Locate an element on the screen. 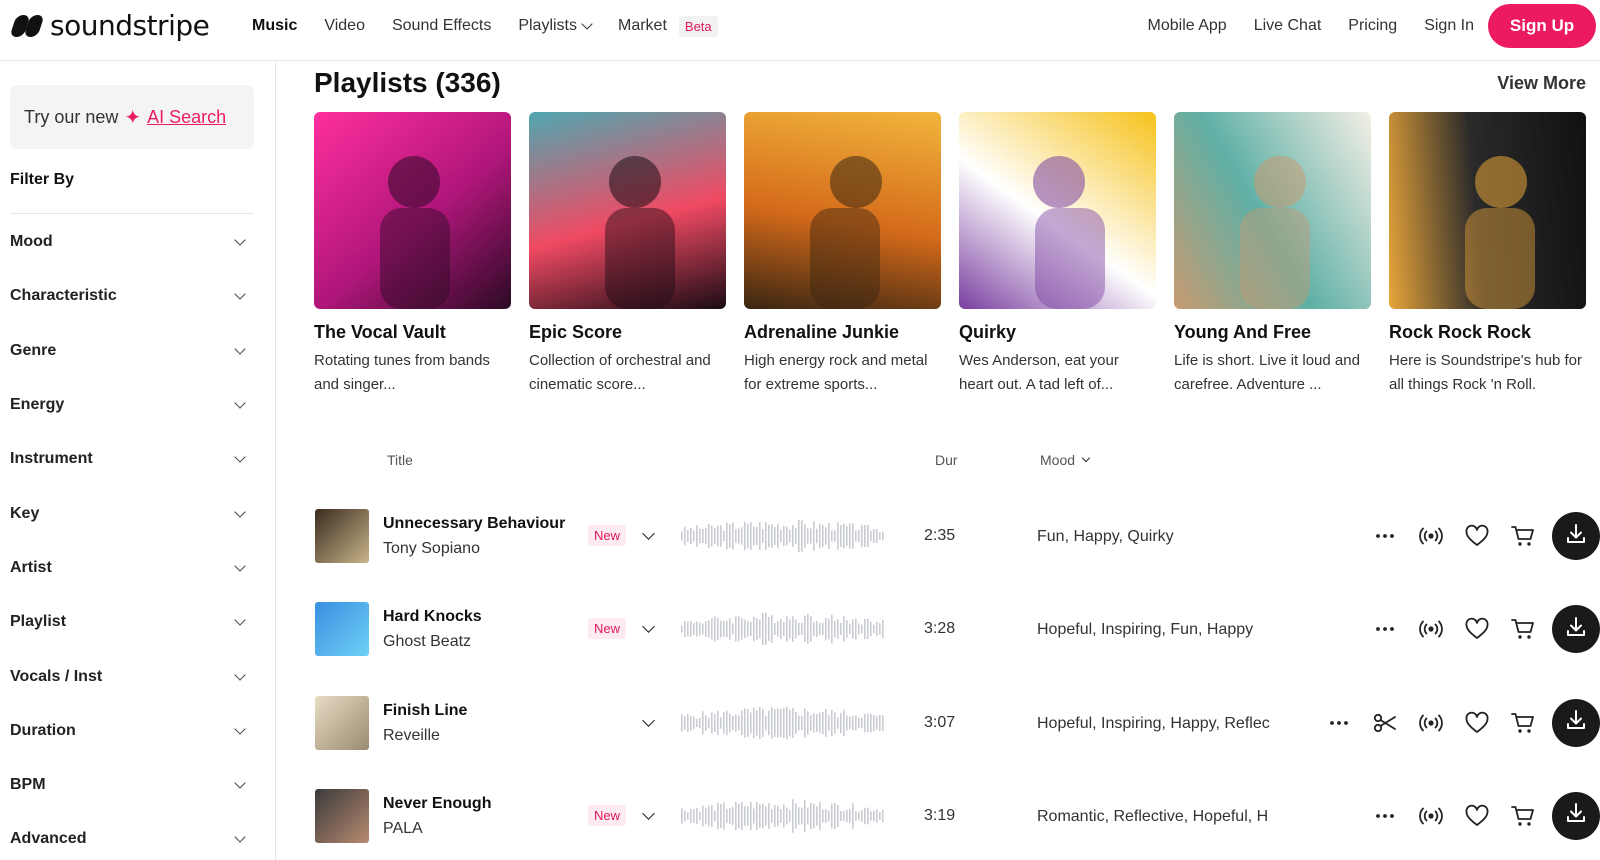 The width and height of the screenshot is (1600, 860). filter-advanced: Advanced is located at coordinates (130, 836).